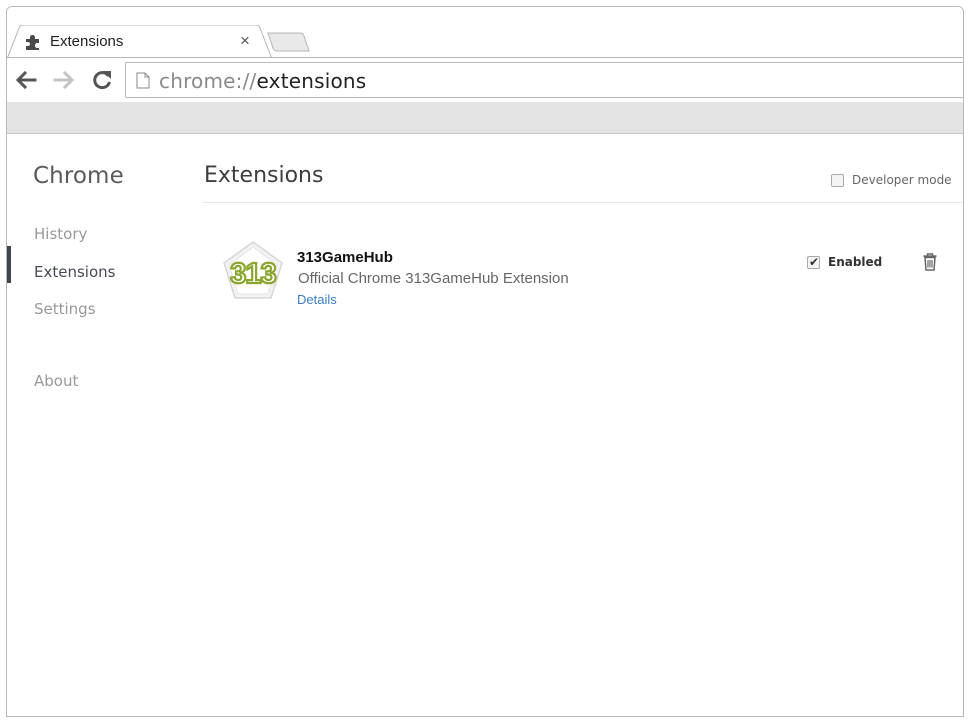 The image size is (970, 722). What do you see at coordinates (26, 80) in the screenshot?
I see `arrow-left-icon` at bounding box center [26, 80].